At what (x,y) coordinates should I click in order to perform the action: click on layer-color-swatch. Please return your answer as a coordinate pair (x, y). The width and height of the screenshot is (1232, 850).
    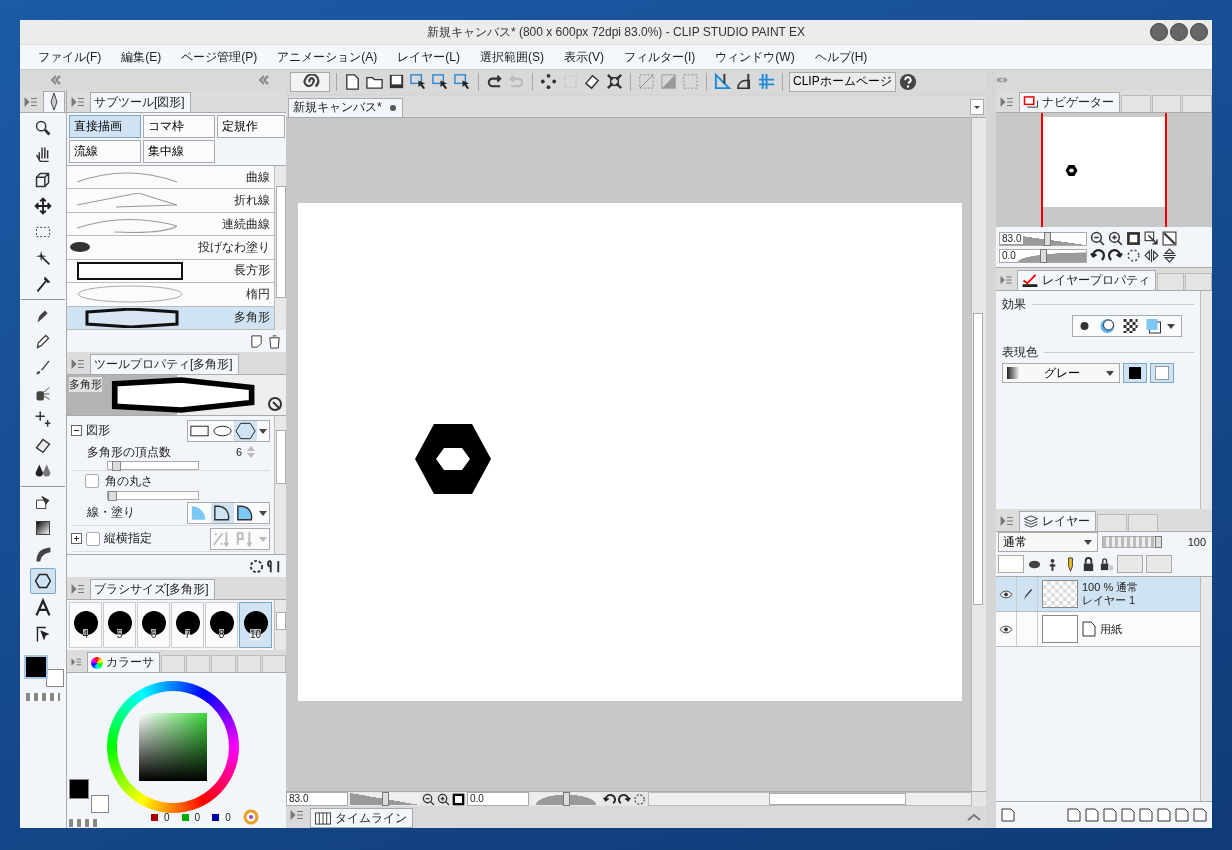
    Looking at the image, I should click on (1011, 564).